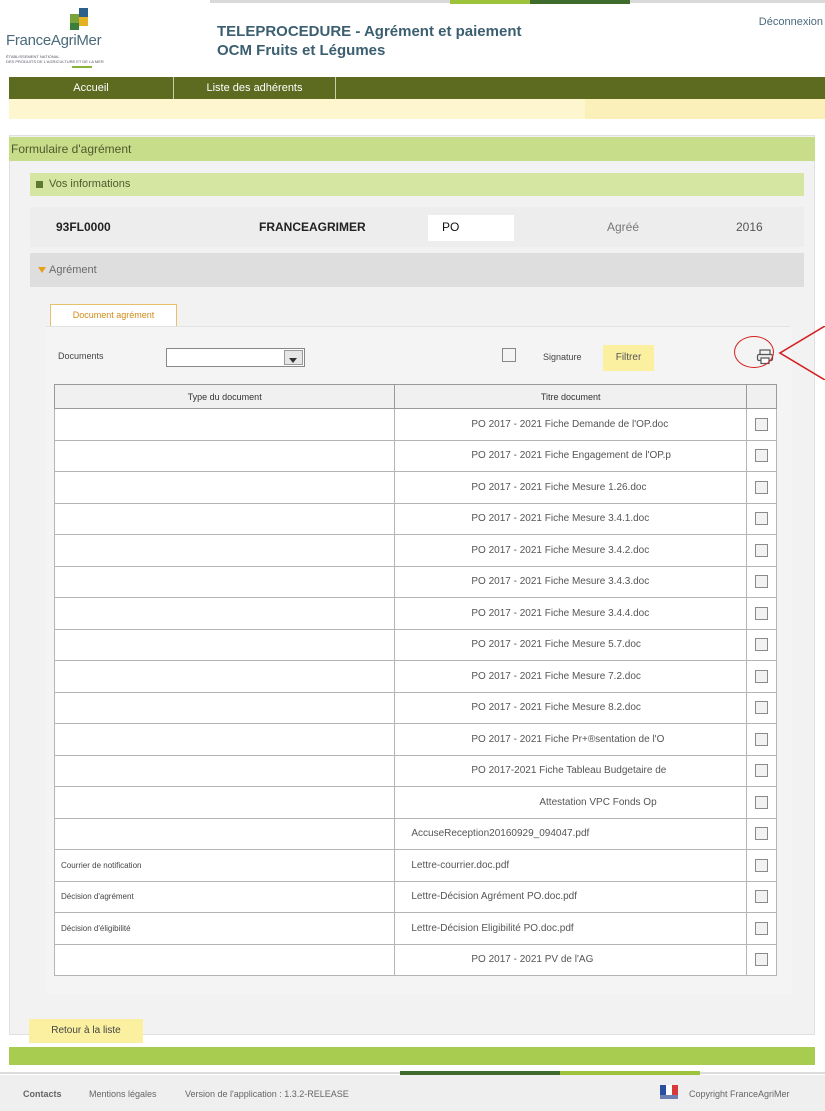 This screenshot has height=1111, width=825. I want to click on top-accent-bar, so click(517, 2).